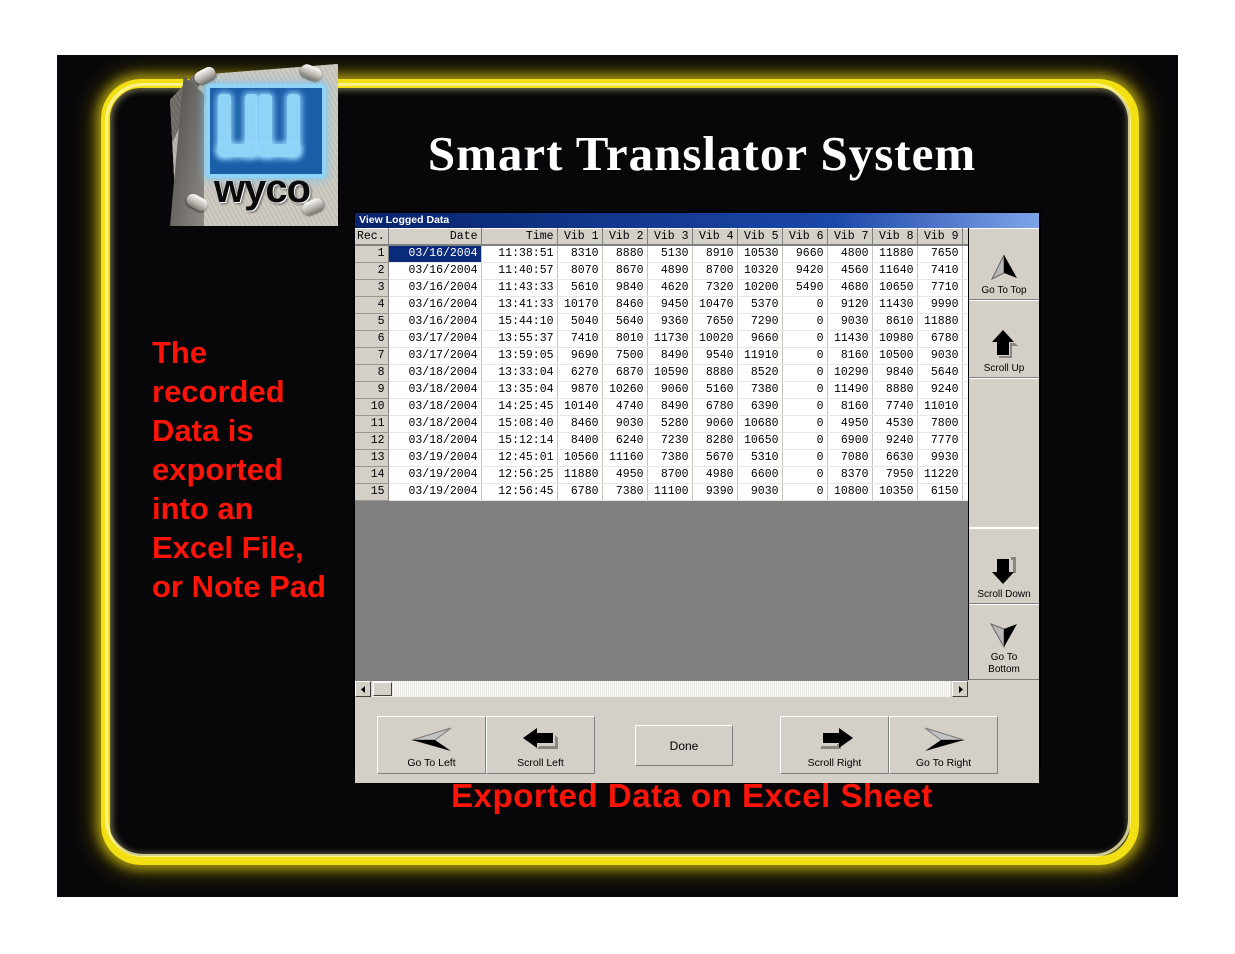 The height and width of the screenshot is (954, 1235). I want to click on row-number-cell: 2, so click(372, 270).